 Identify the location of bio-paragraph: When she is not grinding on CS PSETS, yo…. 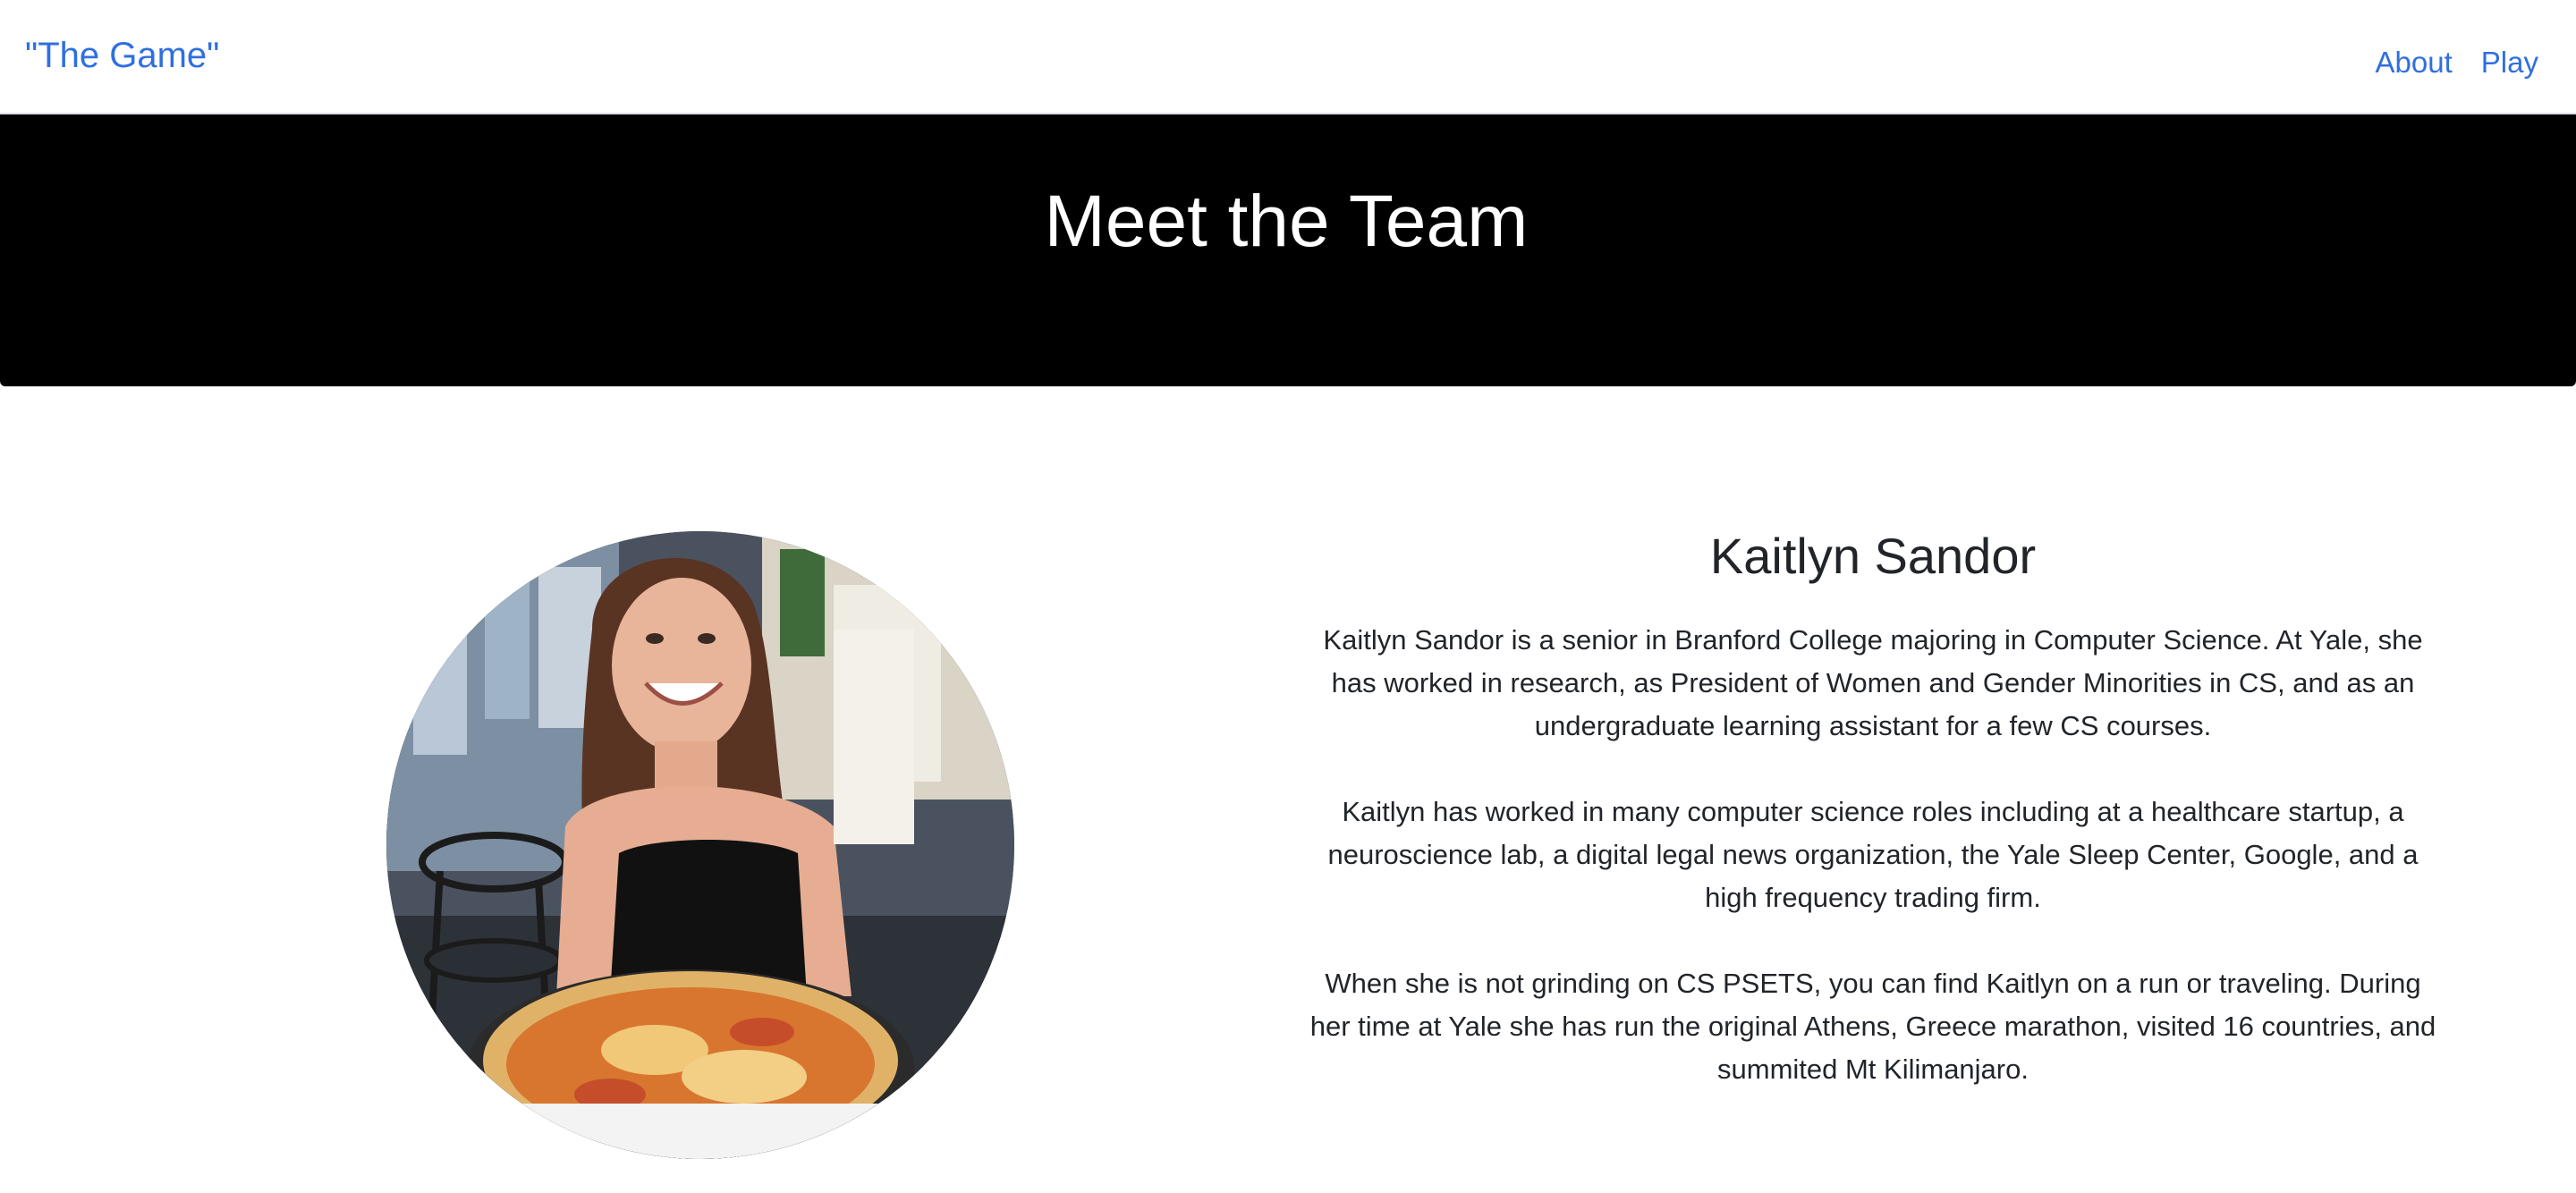
(1872, 1026).